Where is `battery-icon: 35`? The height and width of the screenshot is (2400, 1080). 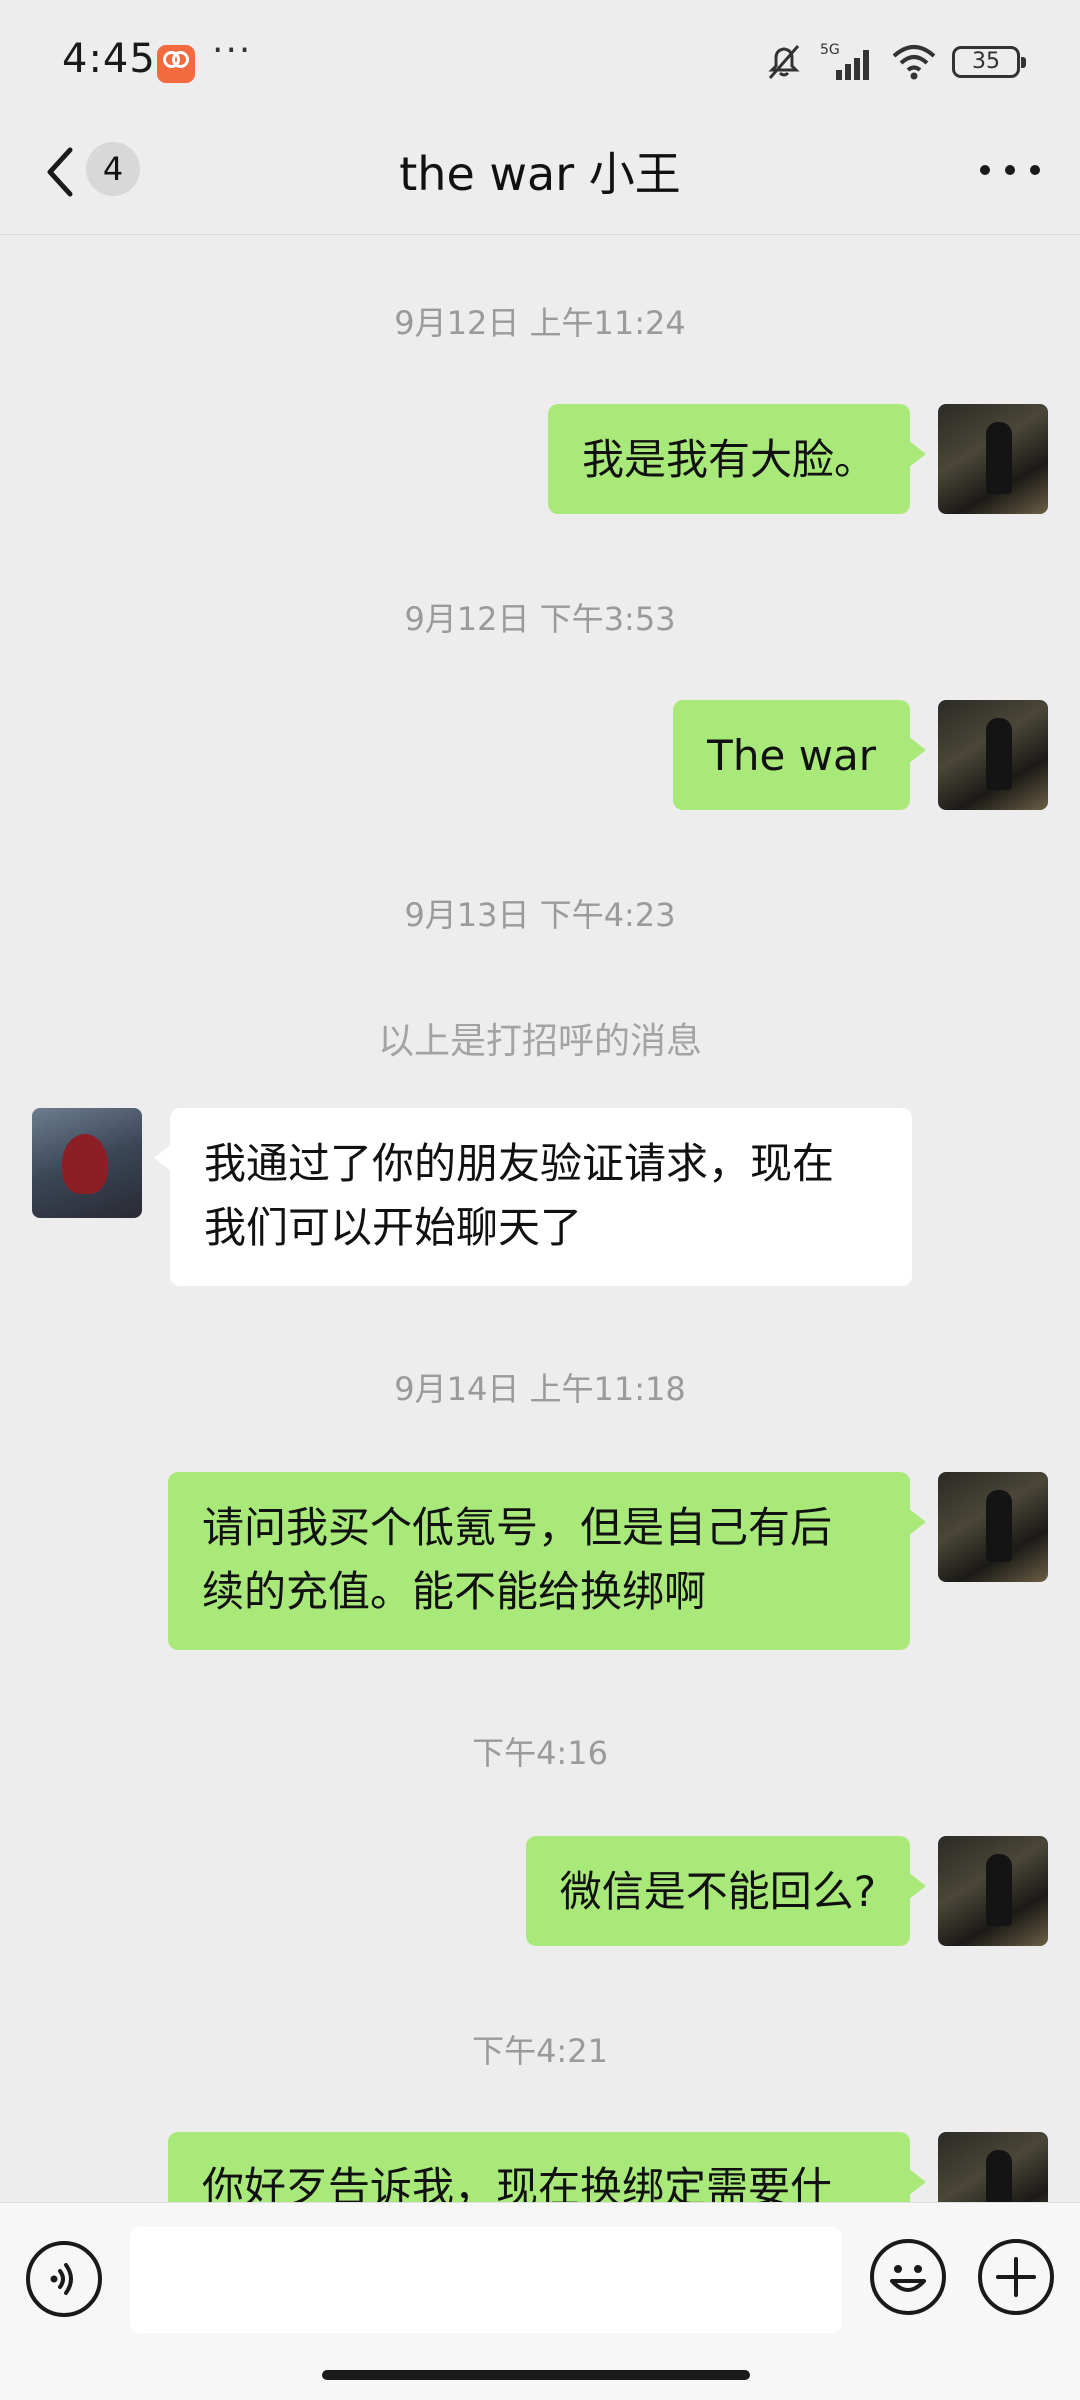
battery-icon: 35 is located at coordinates (989, 62).